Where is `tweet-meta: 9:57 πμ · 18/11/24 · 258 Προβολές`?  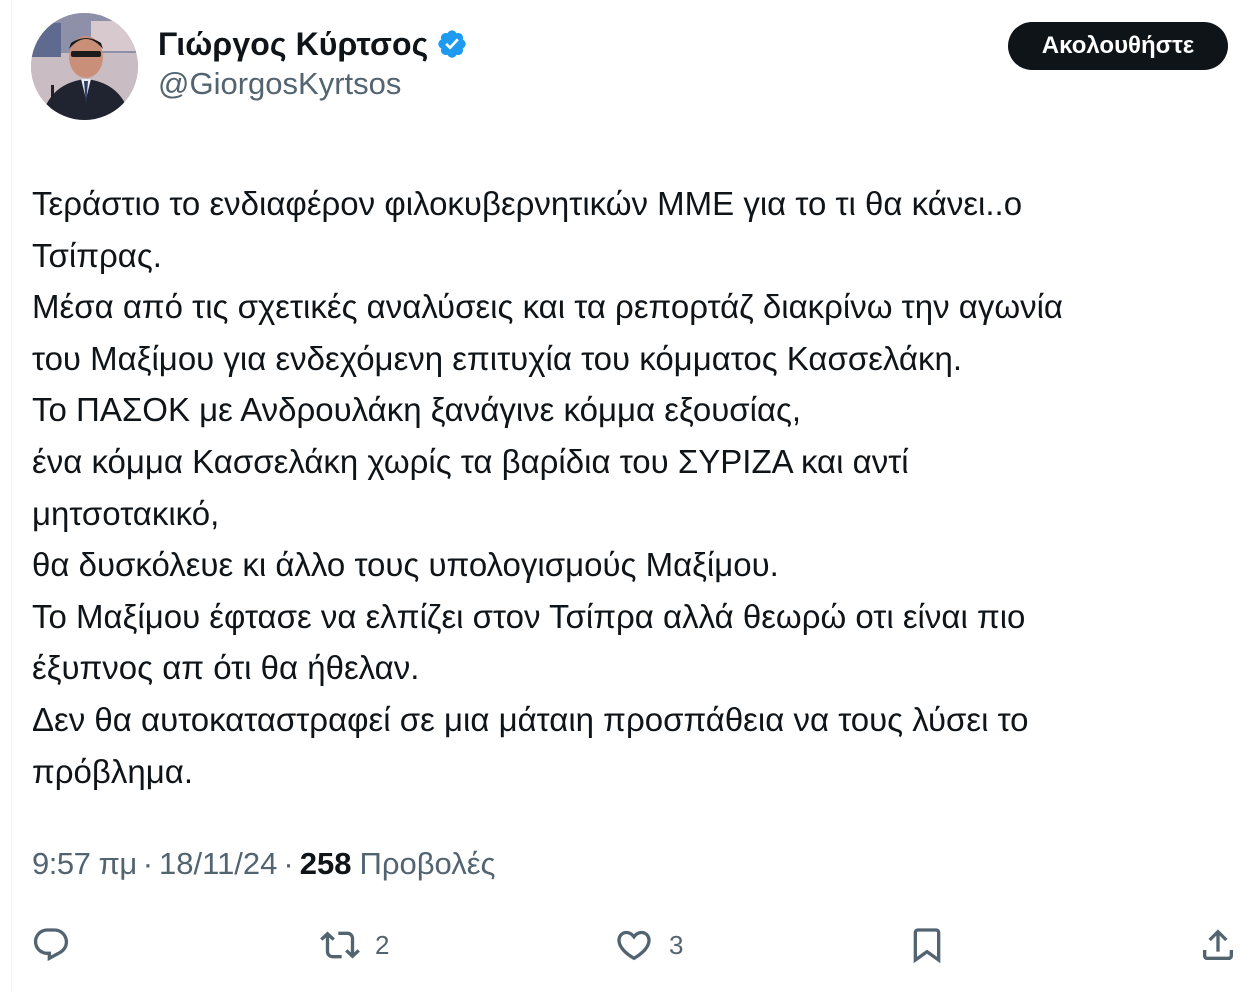 tweet-meta: 9:57 πμ · 18/11/24 · 258 Προβολές is located at coordinates (263, 864).